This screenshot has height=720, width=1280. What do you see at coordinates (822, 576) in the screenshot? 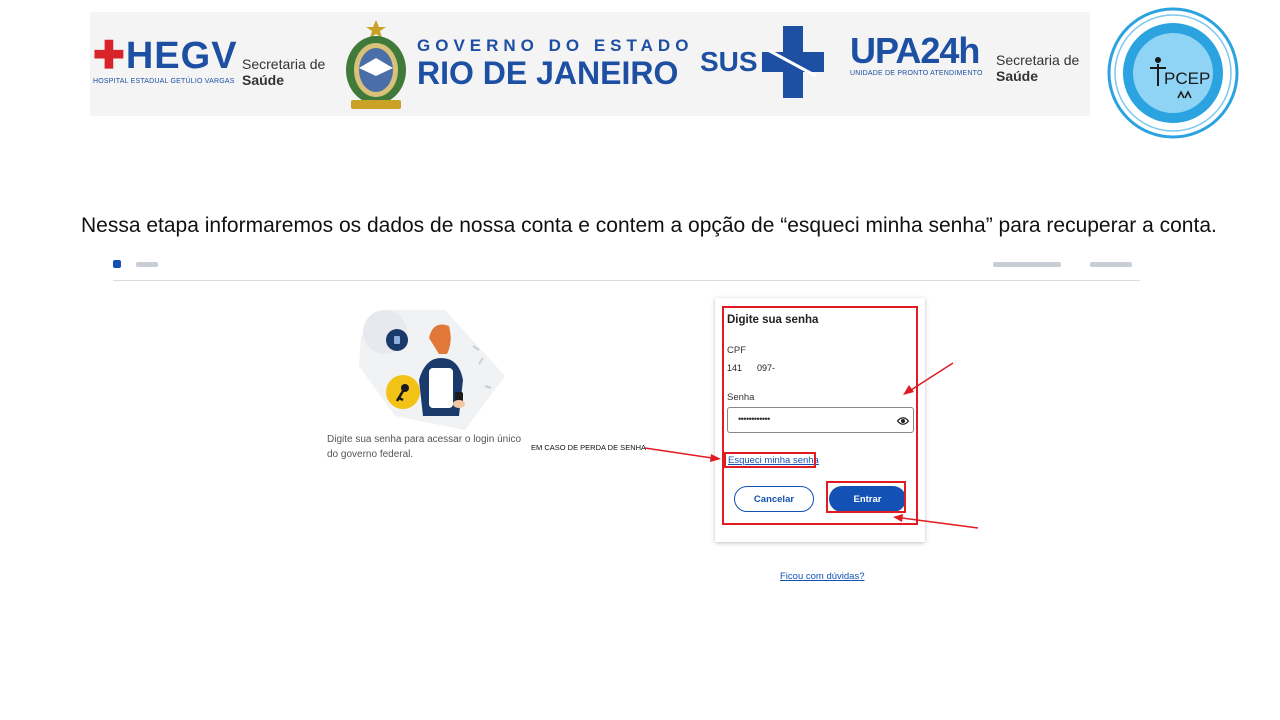
I see `help-link: Ficou com dúvidas?` at bounding box center [822, 576].